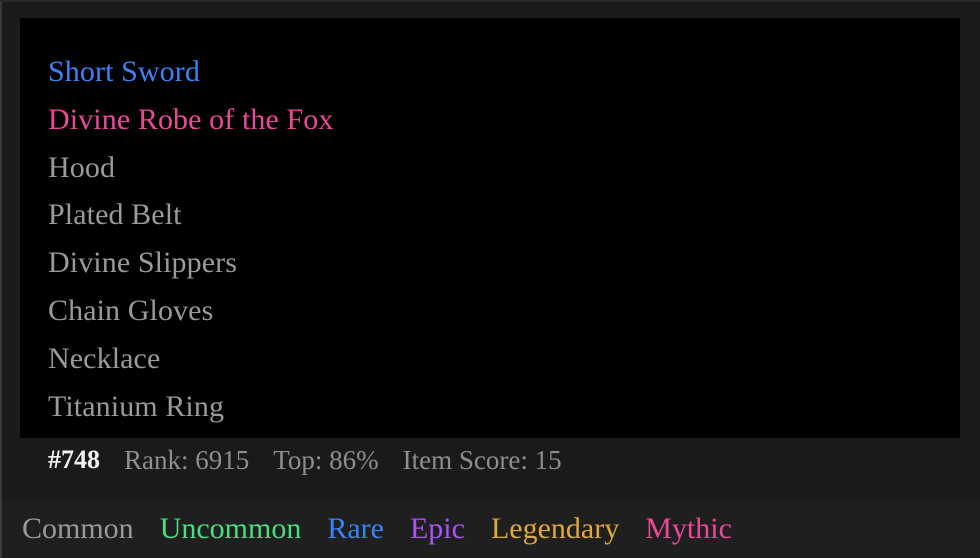  What do you see at coordinates (230, 528) in the screenshot?
I see `legend-entry-uncommon: Uncommon` at bounding box center [230, 528].